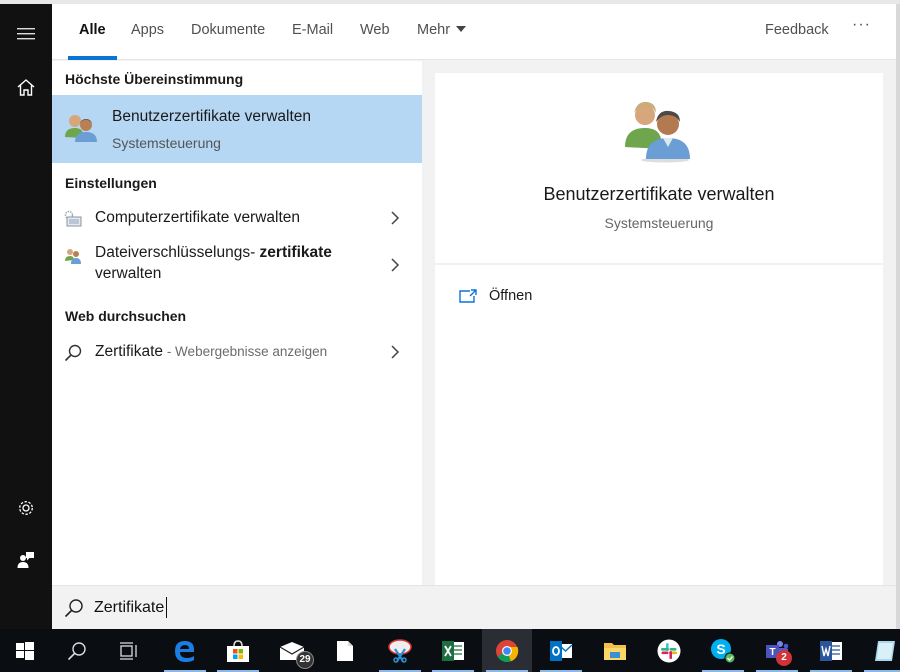 This screenshot has height=672, width=900. What do you see at coordinates (861, 25) in the screenshot?
I see `more-options-button: ···` at bounding box center [861, 25].